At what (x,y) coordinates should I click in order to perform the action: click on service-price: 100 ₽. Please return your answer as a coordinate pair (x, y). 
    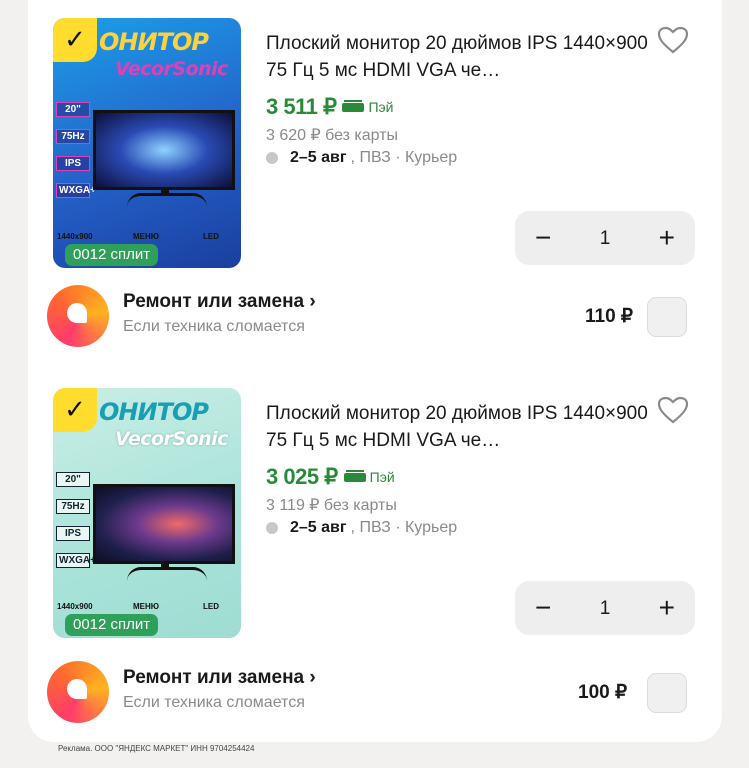
    Looking at the image, I should click on (603, 692).